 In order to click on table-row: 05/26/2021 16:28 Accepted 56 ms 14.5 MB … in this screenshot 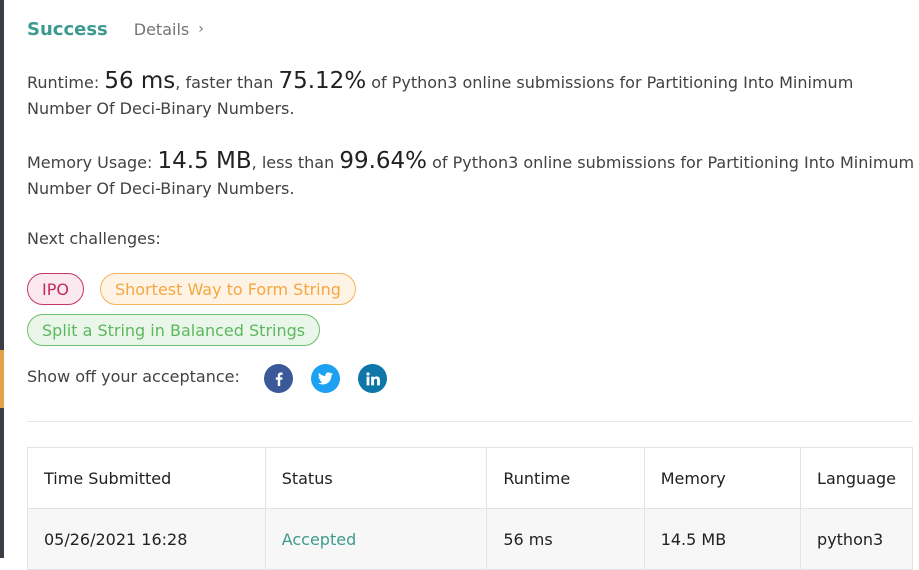, I will do `click(470, 539)`.